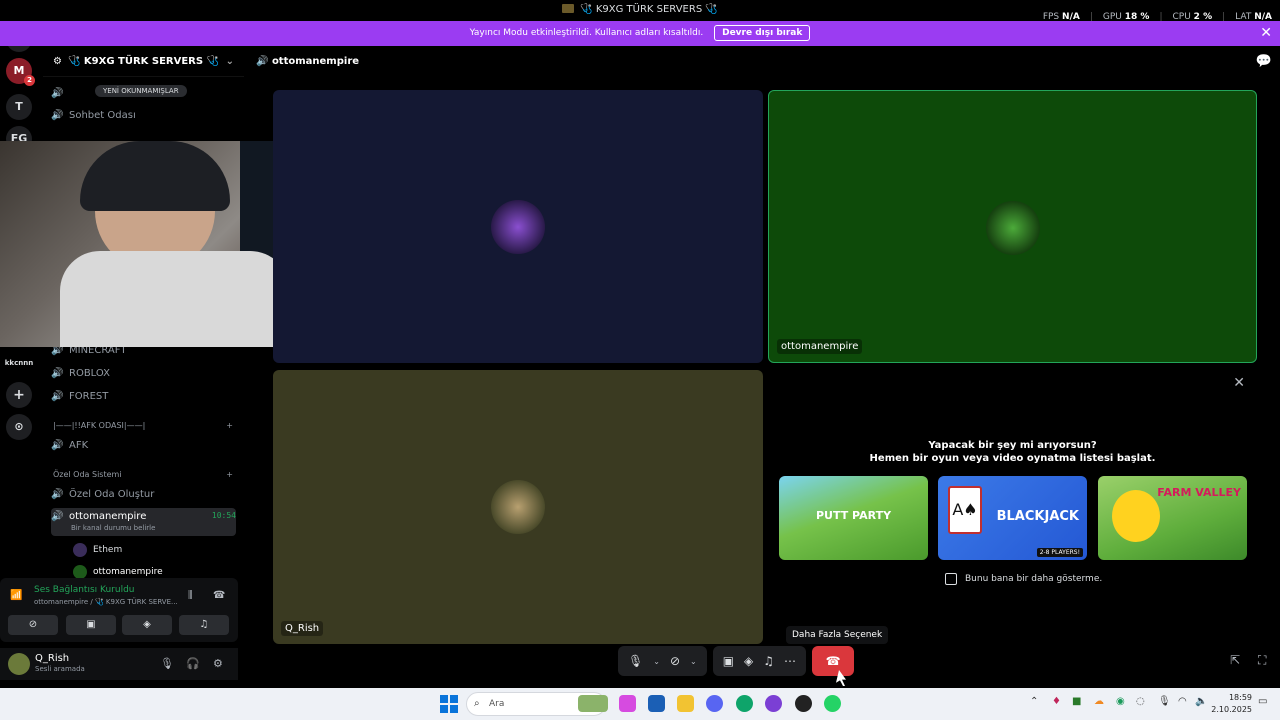 The height and width of the screenshot is (720, 1280). Describe the element at coordinates (20, 72) in the screenshot. I see `server-icon-m: M2` at that location.